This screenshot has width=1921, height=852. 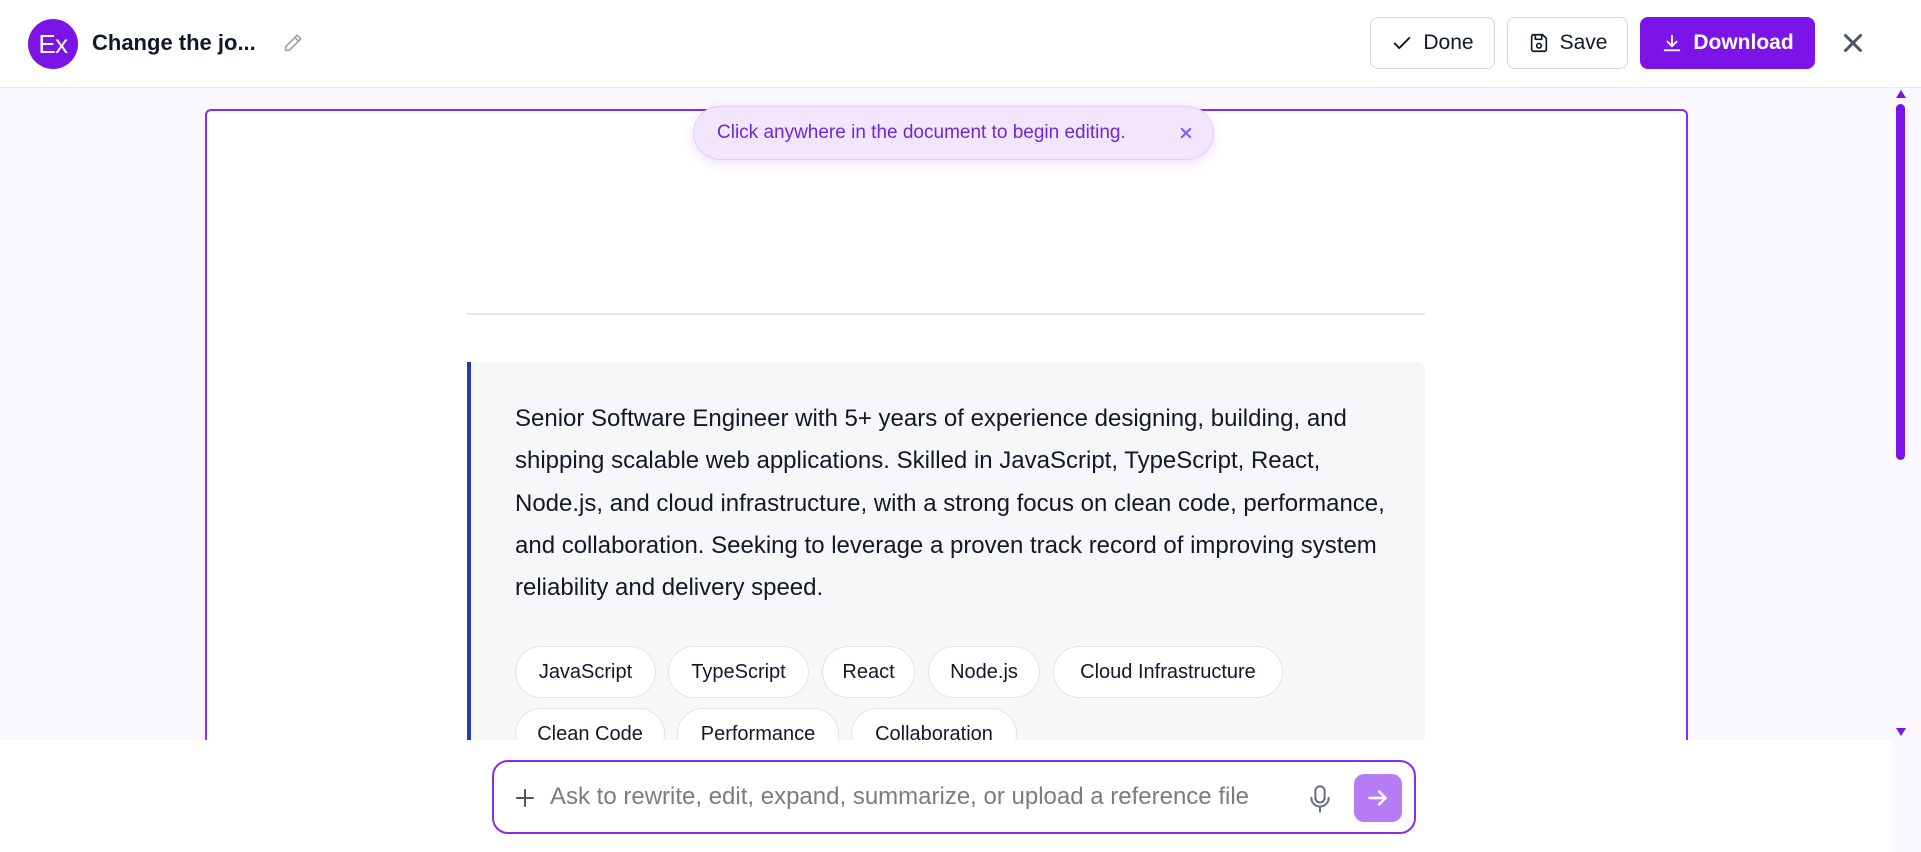 What do you see at coordinates (1583, 42) in the screenshot?
I see `save-button-label: Save` at bounding box center [1583, 42].